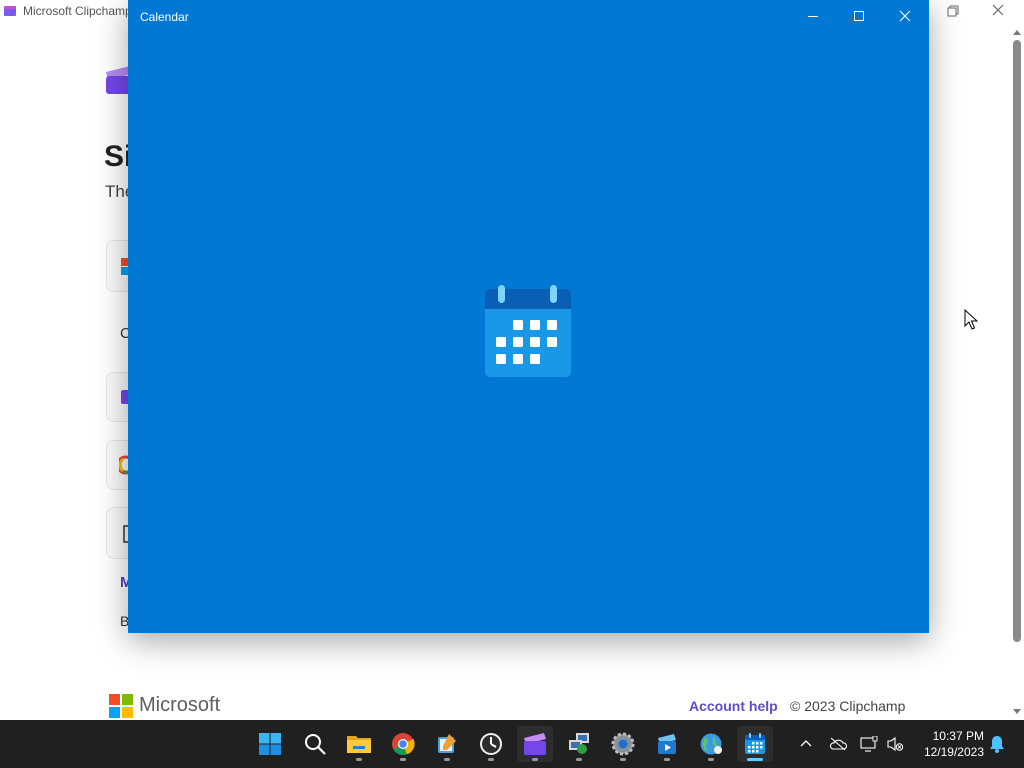 This screenshot has height=768, width=1024. I want to click on clock-app-button, so click(491, 744).